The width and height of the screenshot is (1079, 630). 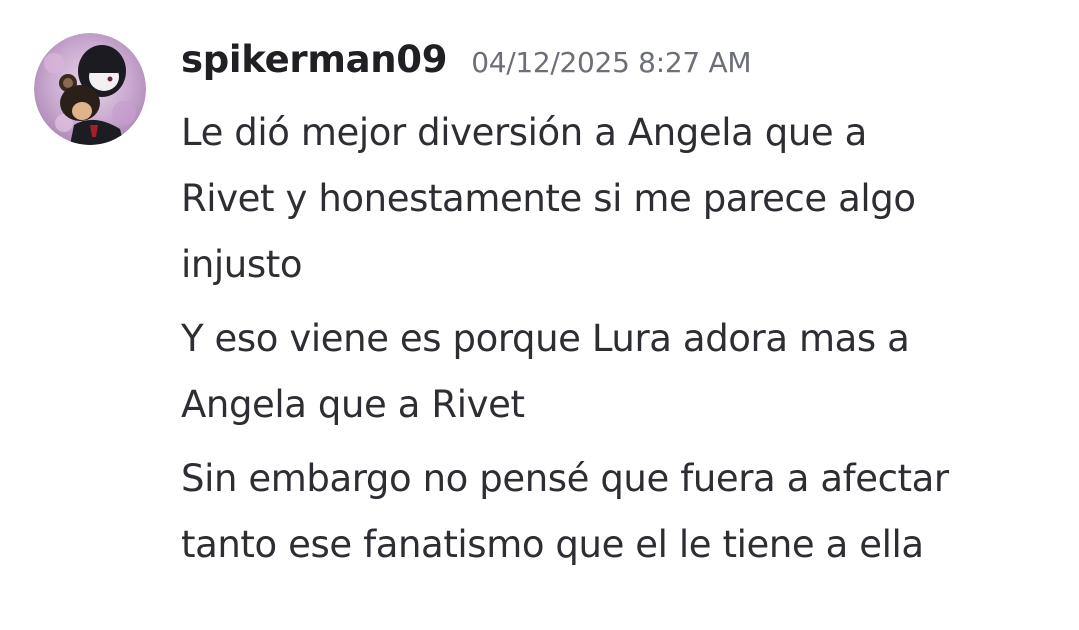 I want to click on avatar-image, so click(x=90, y=89).